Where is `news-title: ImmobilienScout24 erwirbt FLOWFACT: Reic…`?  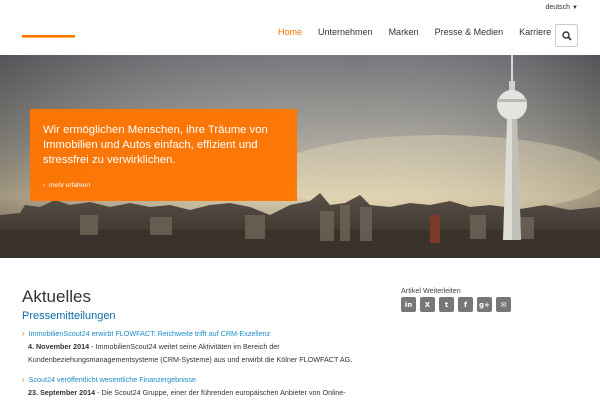
news-title: ImmobilienScout24 erwirbt FLOWFACT: Reic… is located at coordinates (149, 333).